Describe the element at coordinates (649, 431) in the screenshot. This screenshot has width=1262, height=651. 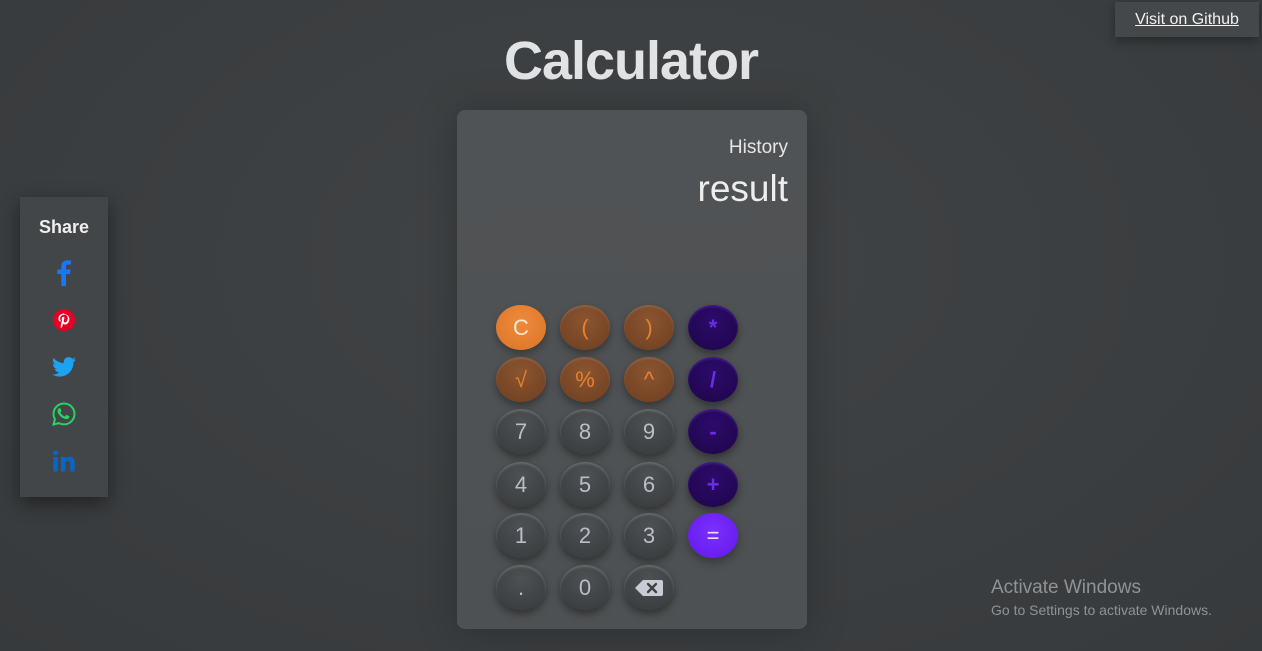
I see `digit-9-button: 9` at that location.